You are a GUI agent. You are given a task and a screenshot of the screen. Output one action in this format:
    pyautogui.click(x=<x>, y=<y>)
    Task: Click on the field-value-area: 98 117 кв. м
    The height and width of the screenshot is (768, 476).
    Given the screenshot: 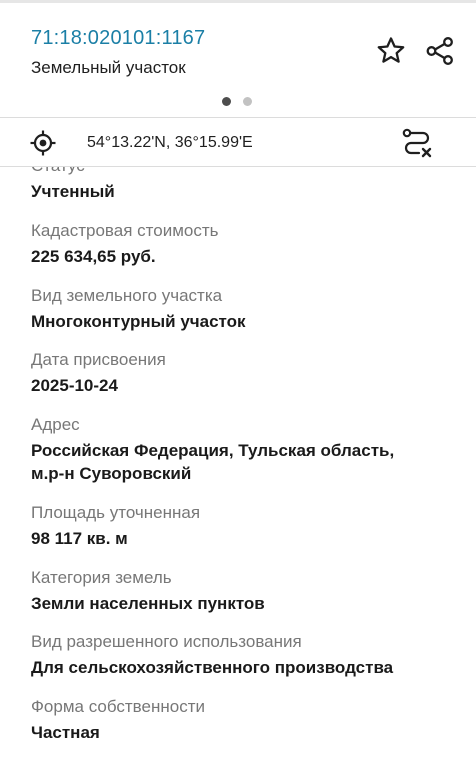 What is the action you would take?
    pyautogui.click(x=79, y=538)
    